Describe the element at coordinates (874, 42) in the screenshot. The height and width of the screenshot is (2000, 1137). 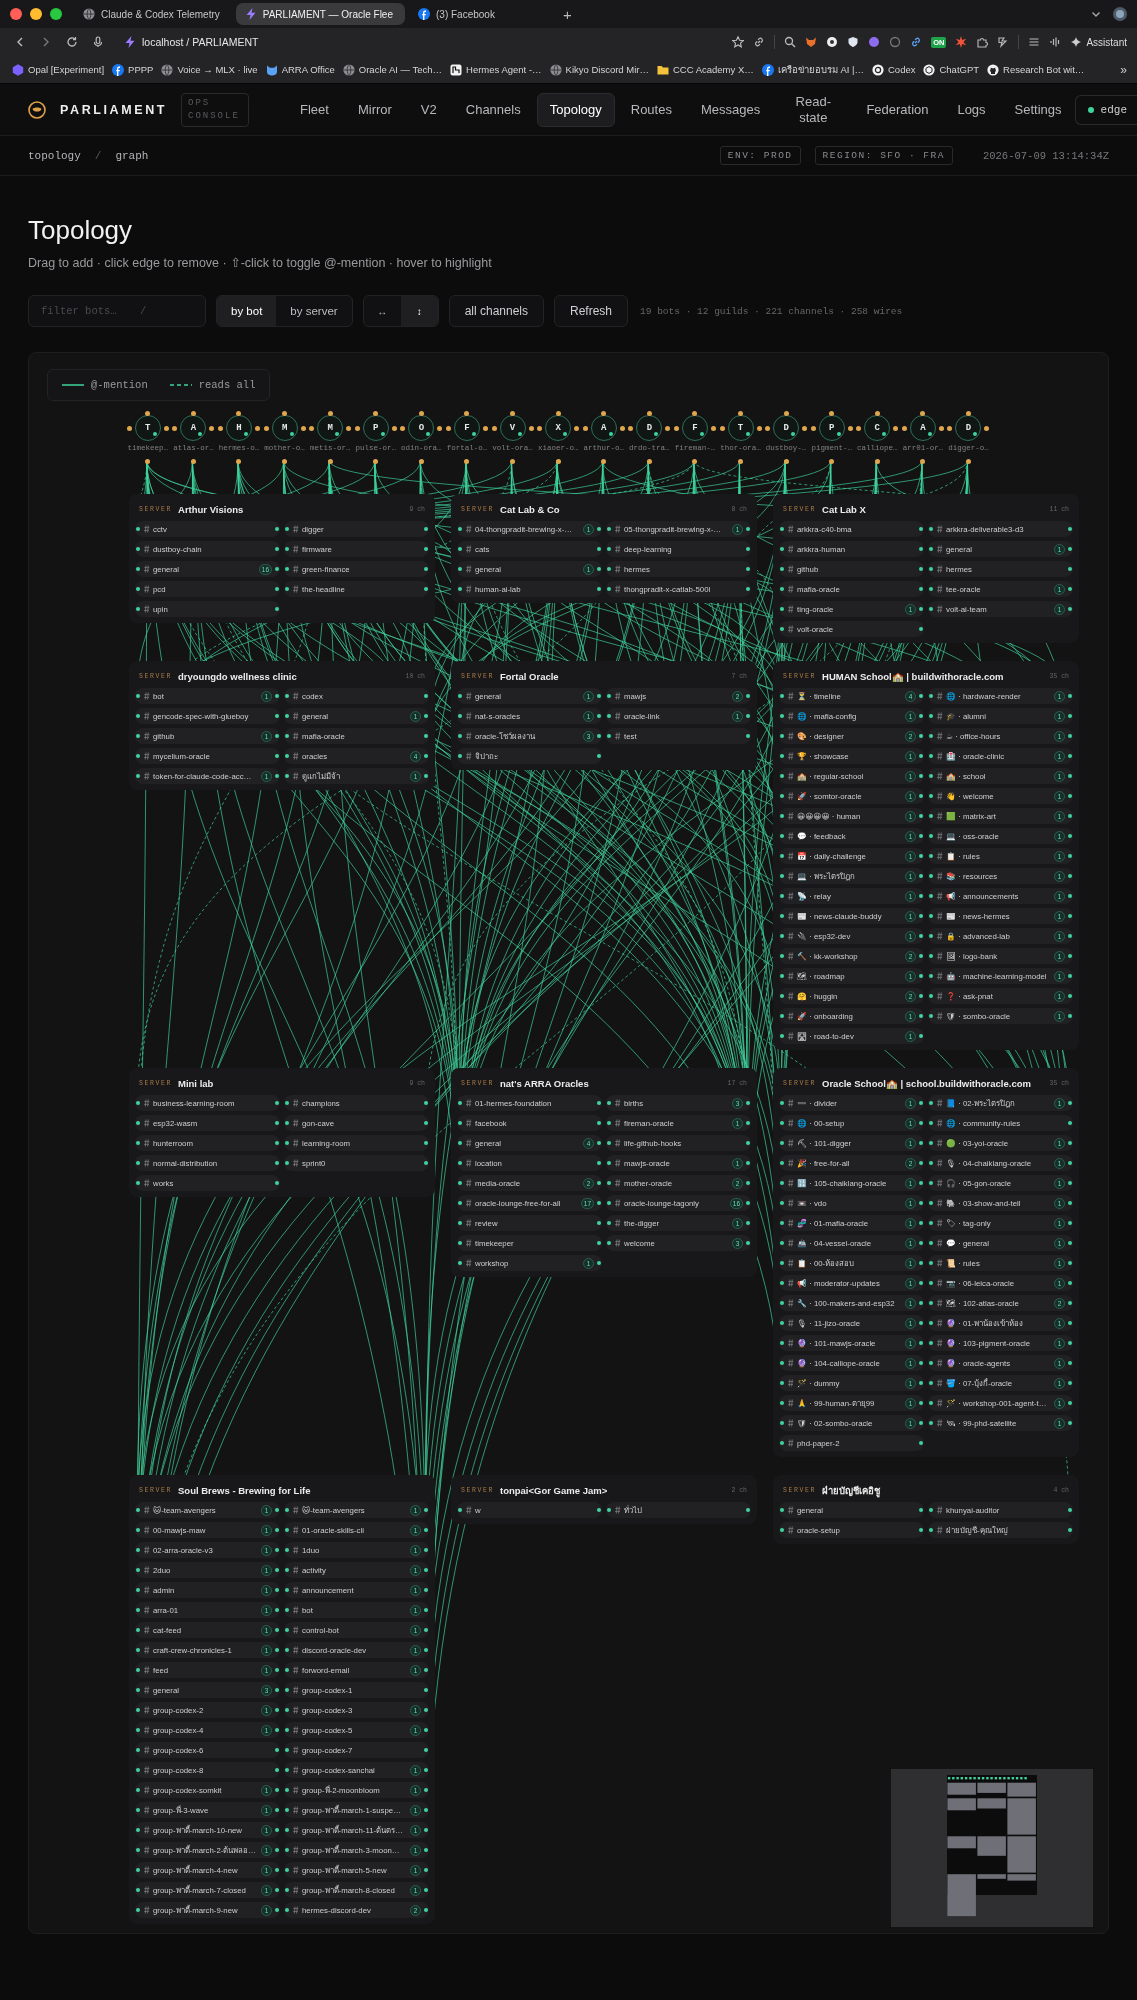
I see `circle-icon` at that location.